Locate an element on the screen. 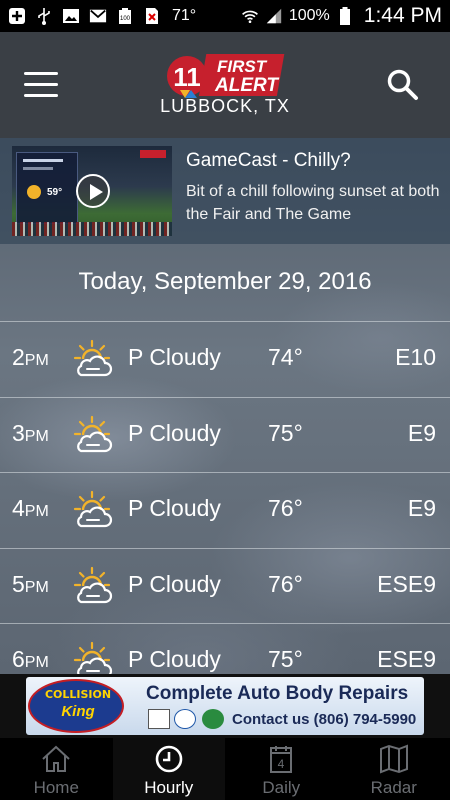  search-icon is located at coordinates (402, 84).